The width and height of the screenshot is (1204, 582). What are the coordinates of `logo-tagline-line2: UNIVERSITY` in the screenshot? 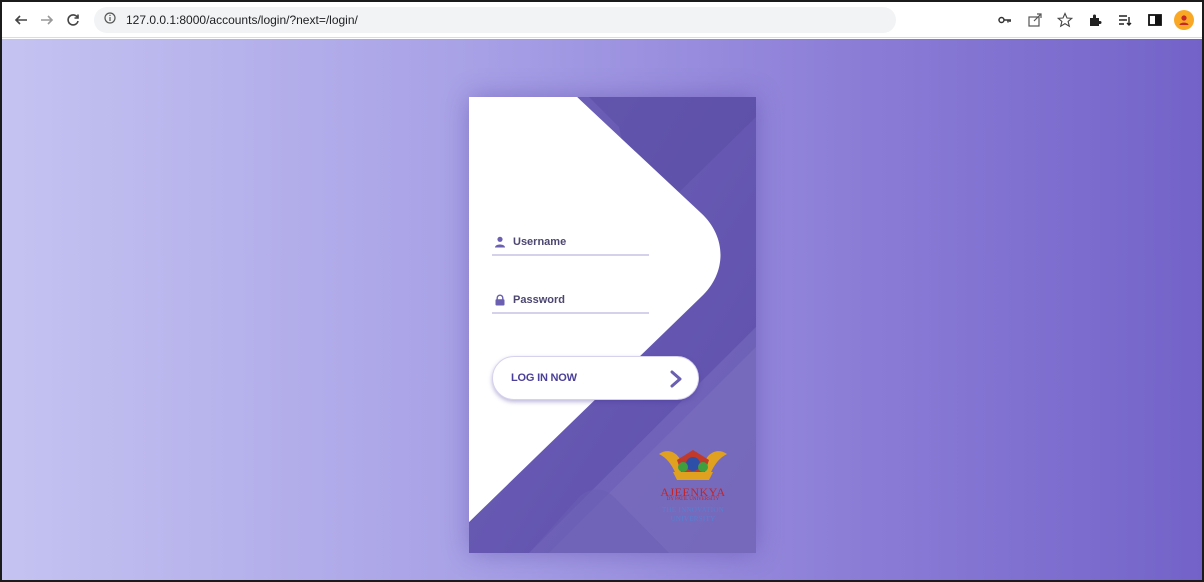 It's located at (693, 519).